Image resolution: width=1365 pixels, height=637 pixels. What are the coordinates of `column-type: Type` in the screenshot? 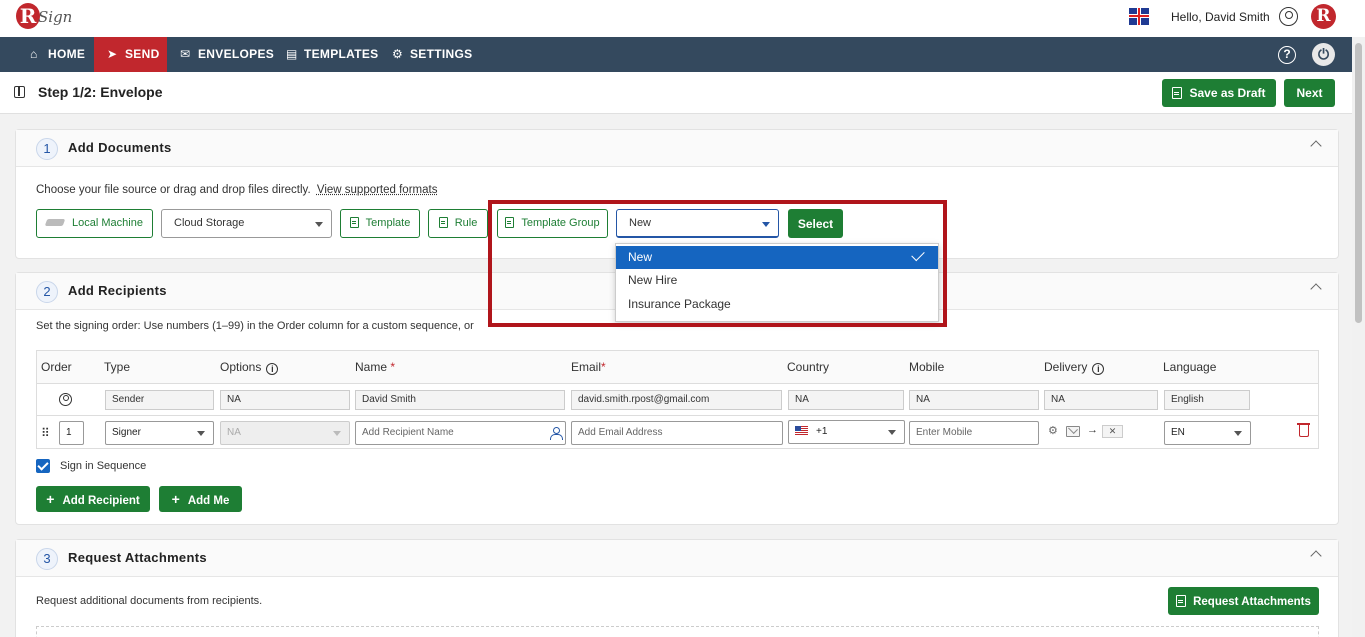 It's located at (117, 367).